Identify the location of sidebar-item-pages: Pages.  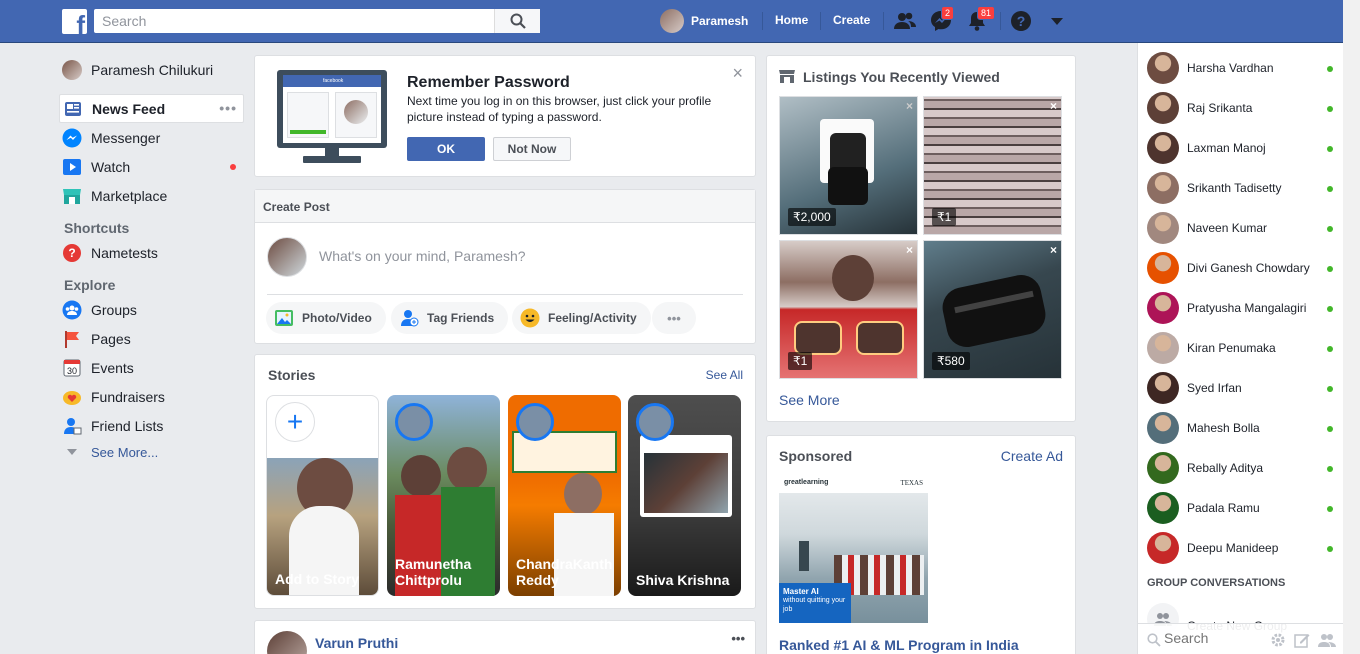
(151, 338).